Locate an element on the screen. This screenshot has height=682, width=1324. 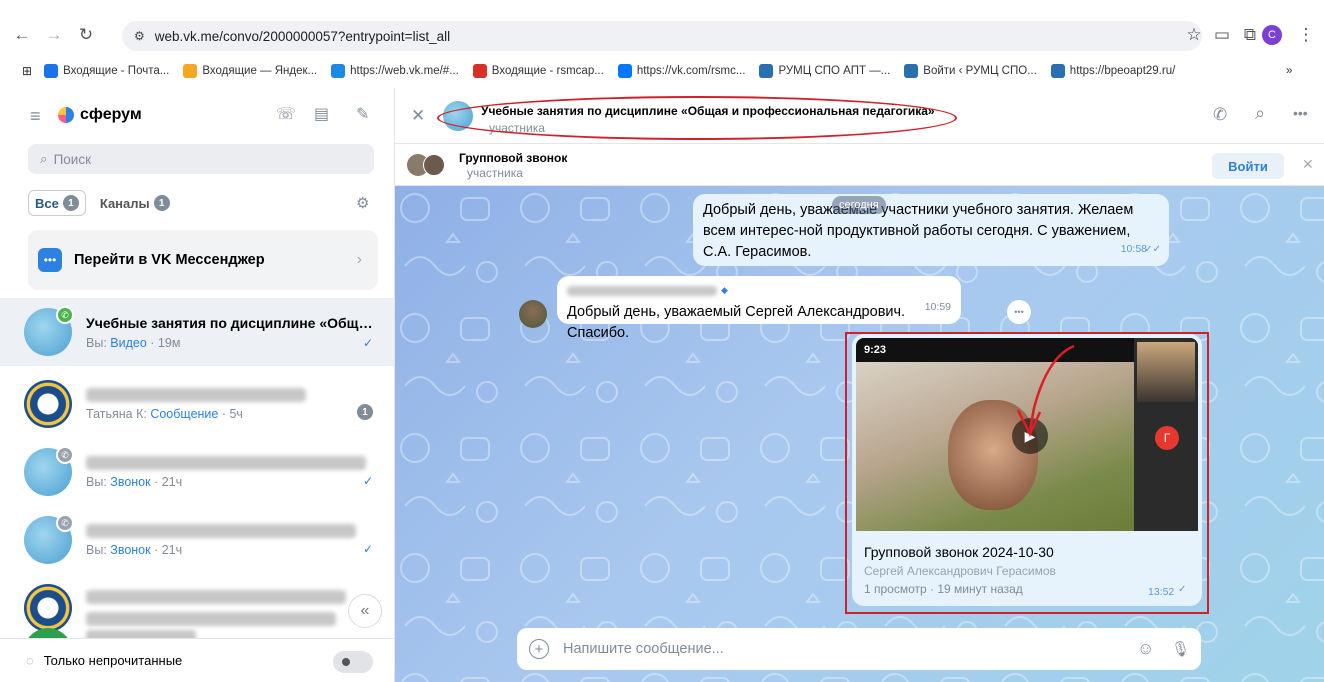
sferum-logo-icon is located at coordinates (66, 115).